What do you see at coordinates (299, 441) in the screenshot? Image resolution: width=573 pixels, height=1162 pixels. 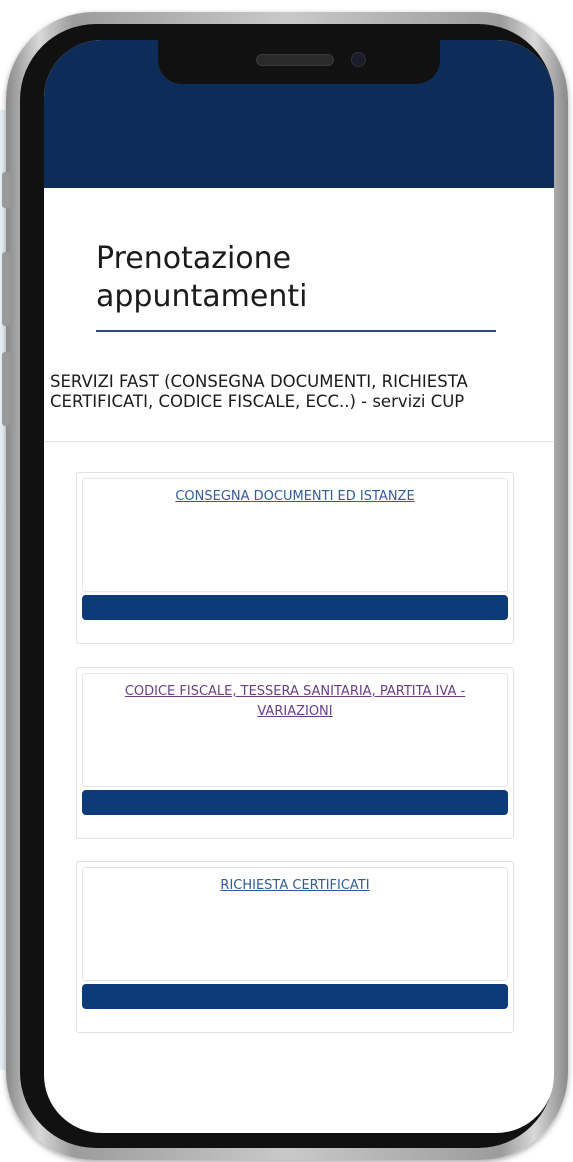 I see `section-divider` at bounding box center [299, 441].